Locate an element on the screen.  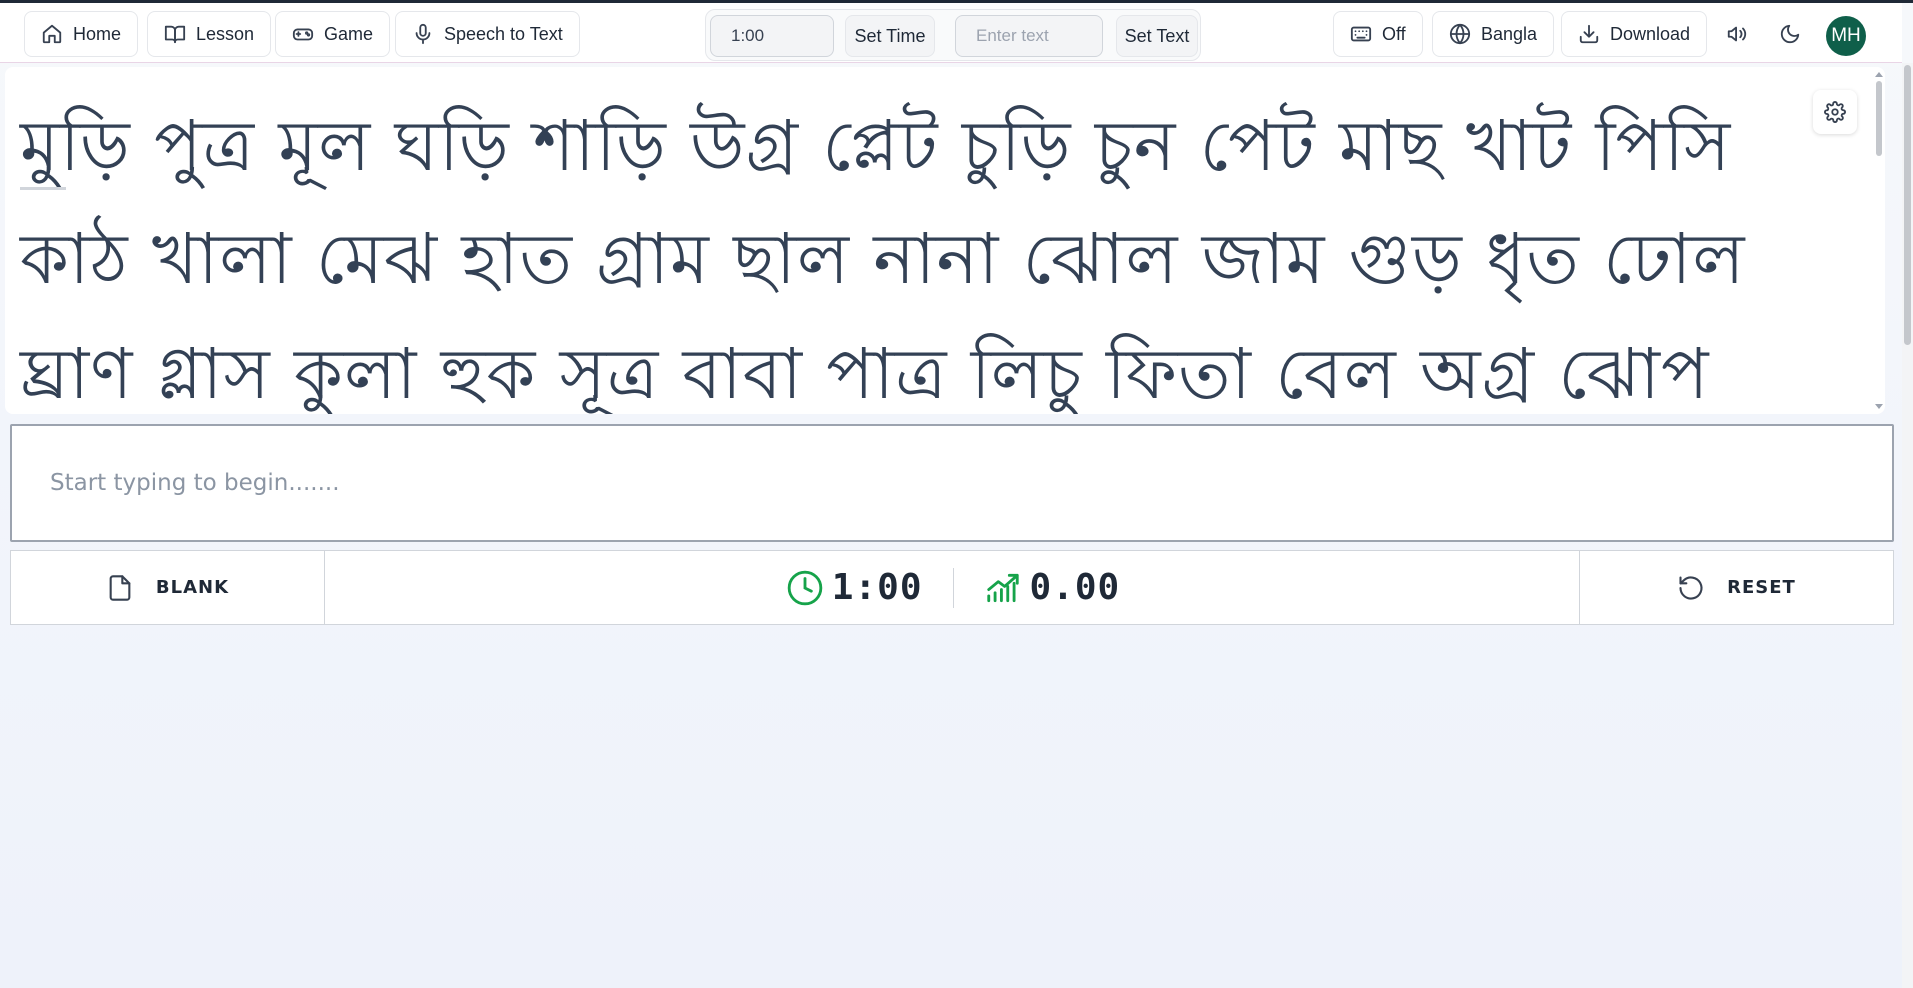
scroll-down-arrow is located at coordinates (1879, 406).